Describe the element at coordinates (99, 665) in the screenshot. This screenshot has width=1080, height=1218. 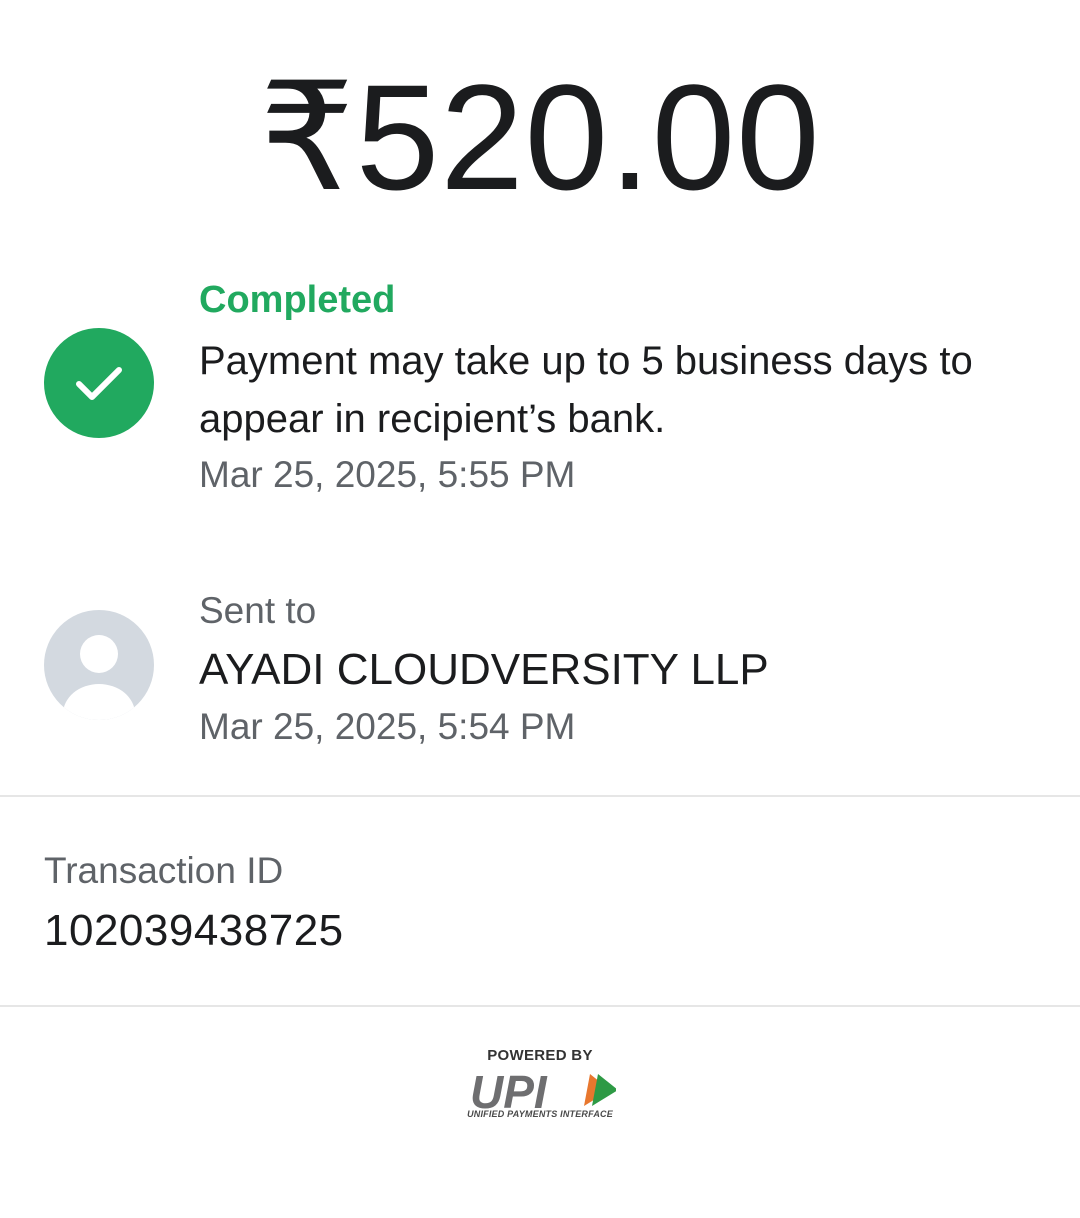
I see `person-avatar-icon` at that location.